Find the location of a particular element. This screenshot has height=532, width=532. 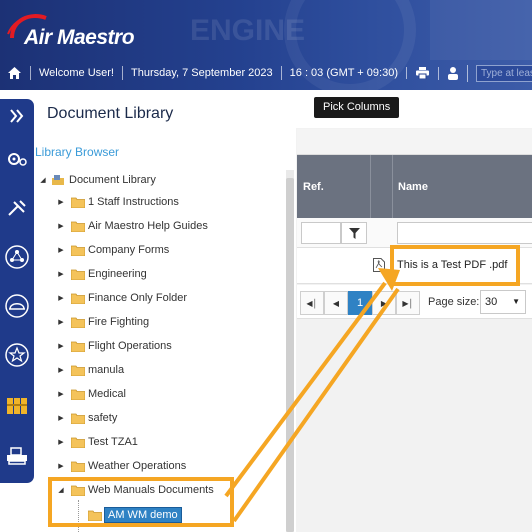

tools-icon is located at coordinates (17, 208).